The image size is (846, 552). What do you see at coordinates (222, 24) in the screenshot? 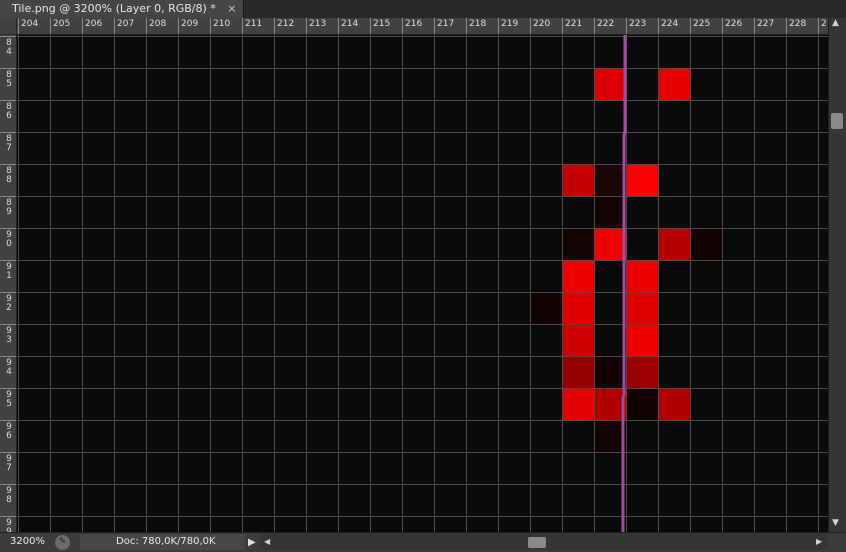
I see `ruler-label: 210` at bounding box center [222, 24].